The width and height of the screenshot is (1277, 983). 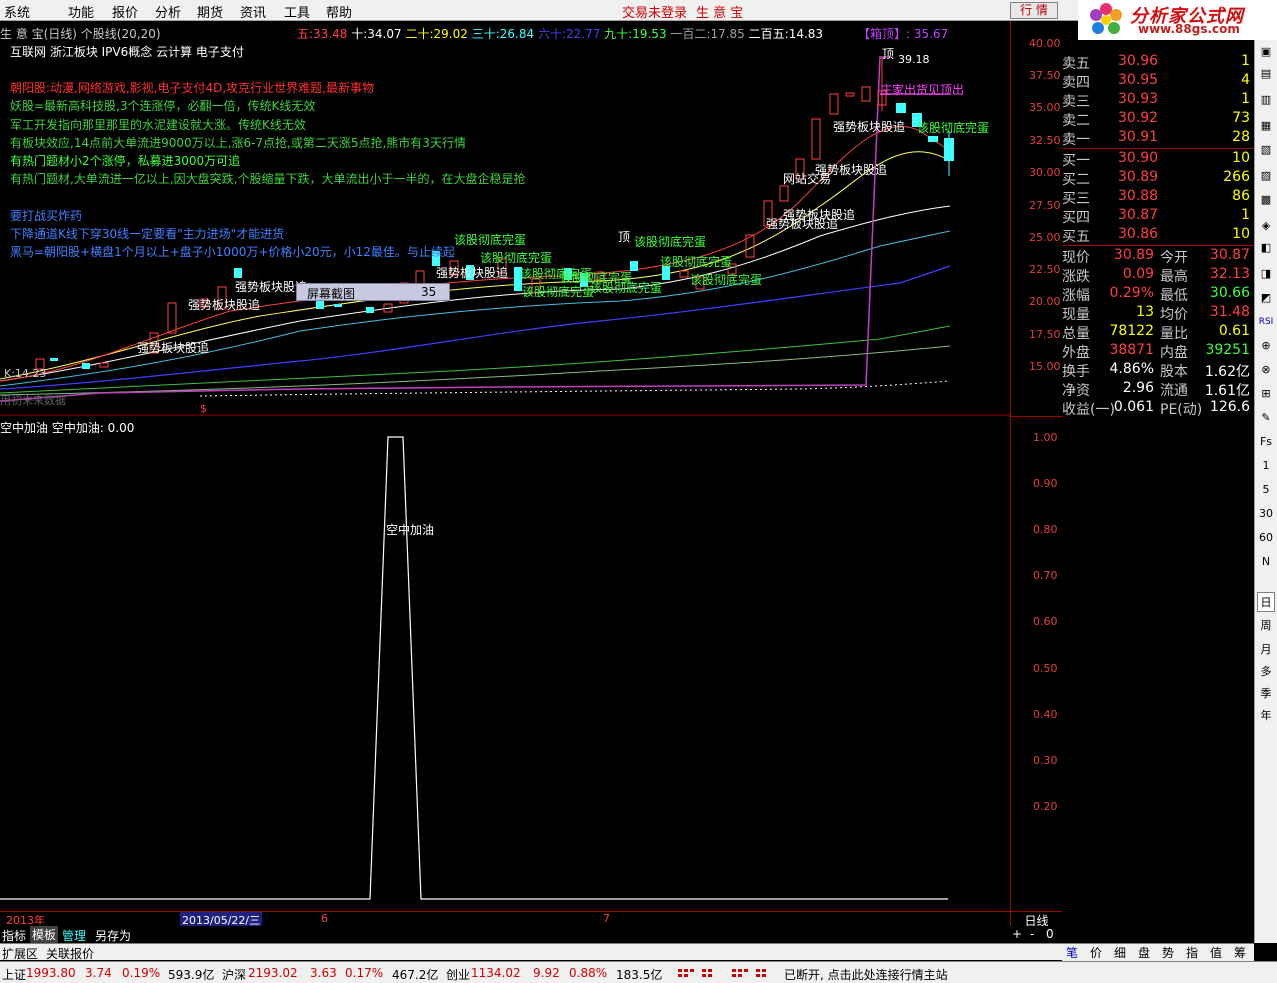 I want to click on screenshot-value: 35, so click(x=429, y=292).